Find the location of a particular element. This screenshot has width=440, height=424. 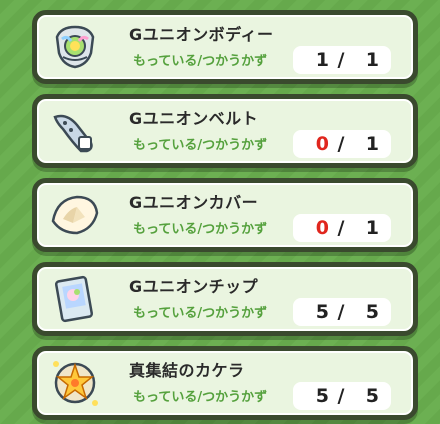

material-name: 真集結のカケラ is located at coordinates (187, 370).